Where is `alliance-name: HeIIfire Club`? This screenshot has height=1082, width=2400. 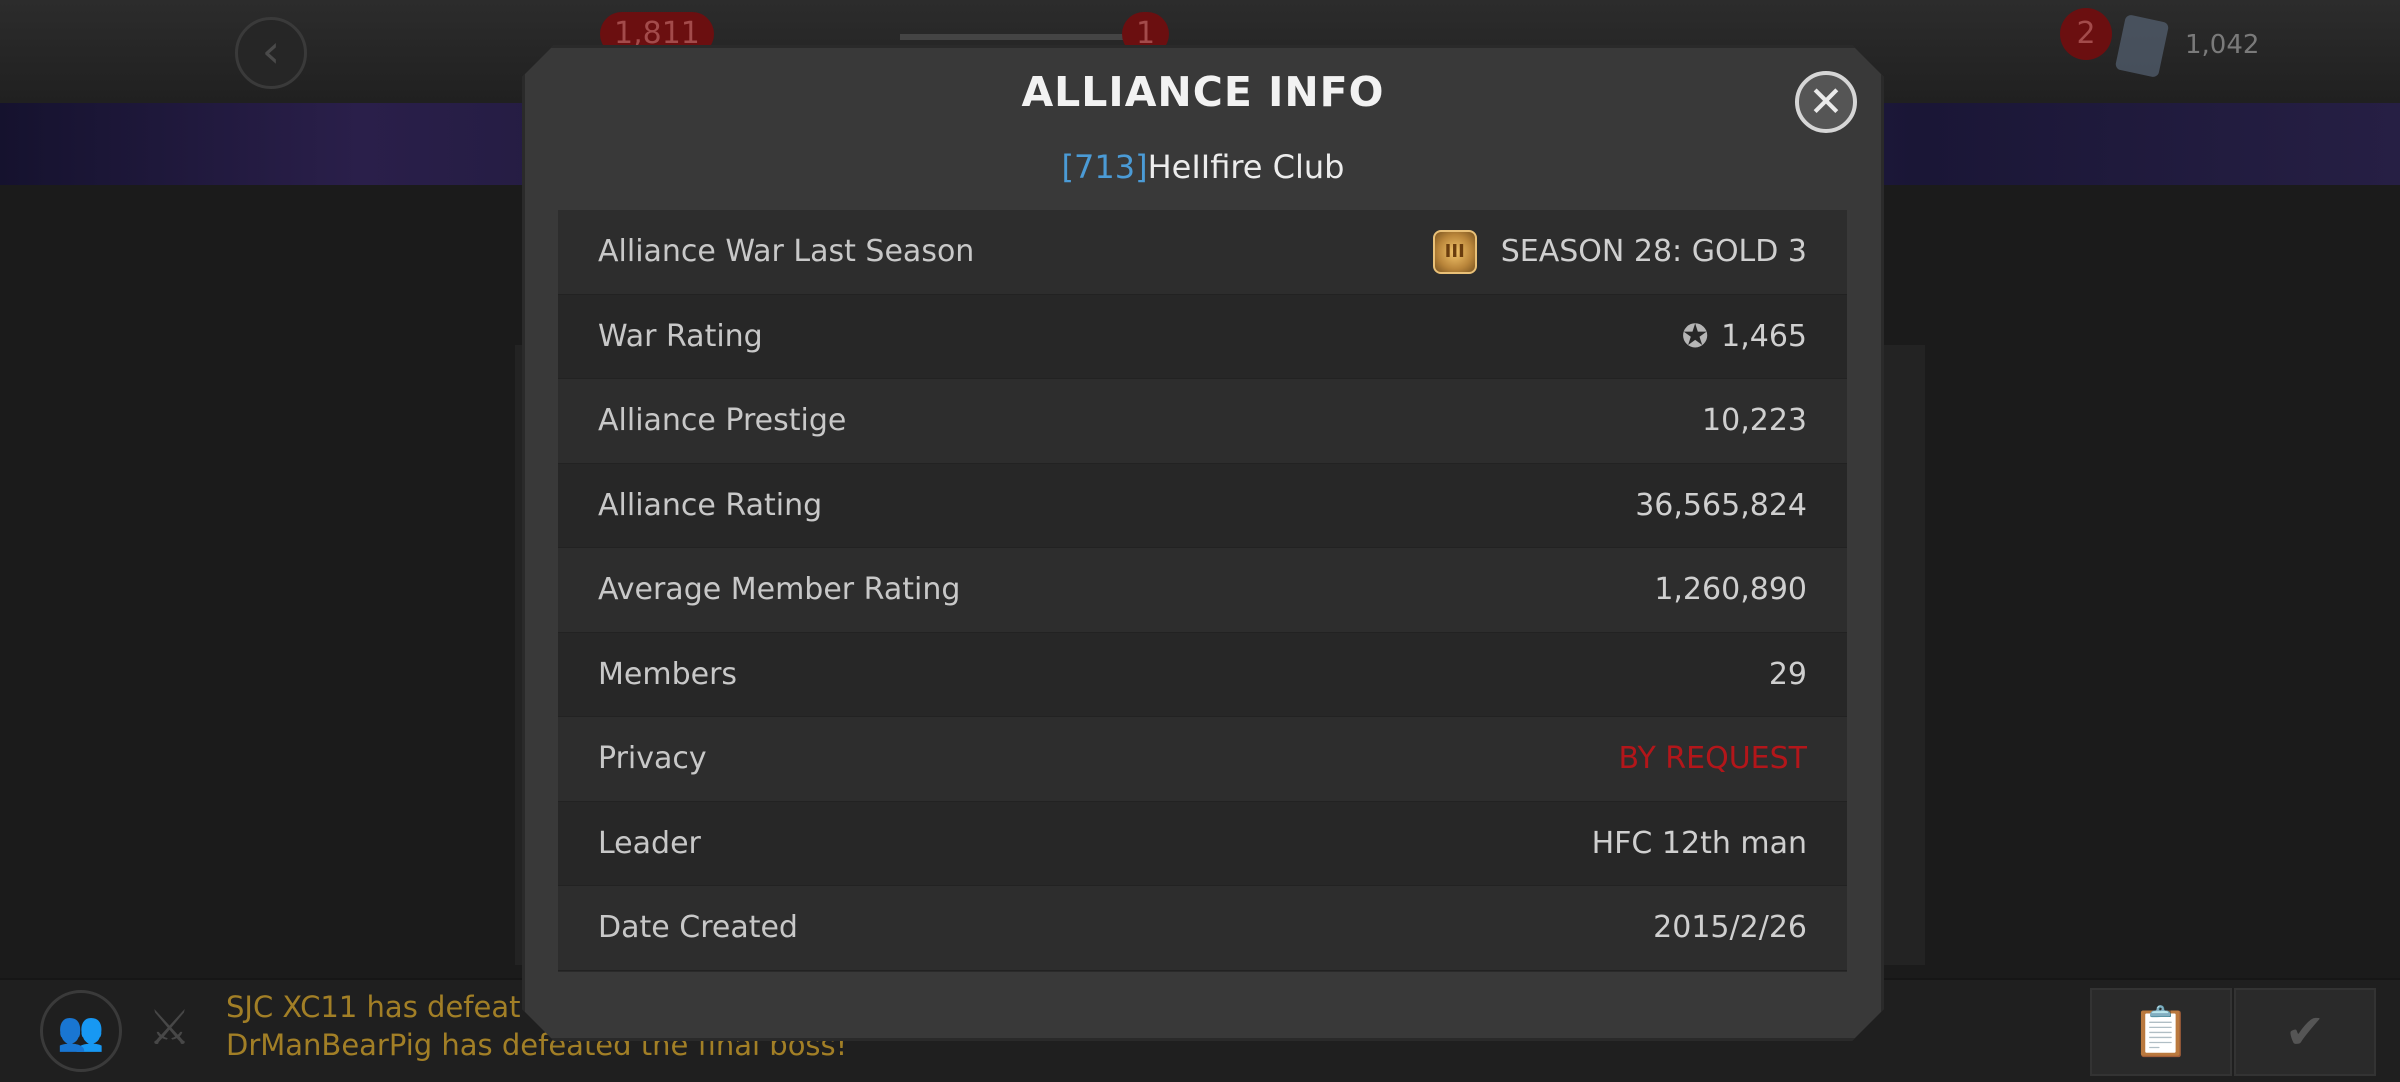 alliance-name: HeIIfire Club is located at coordinates (1246, 167).